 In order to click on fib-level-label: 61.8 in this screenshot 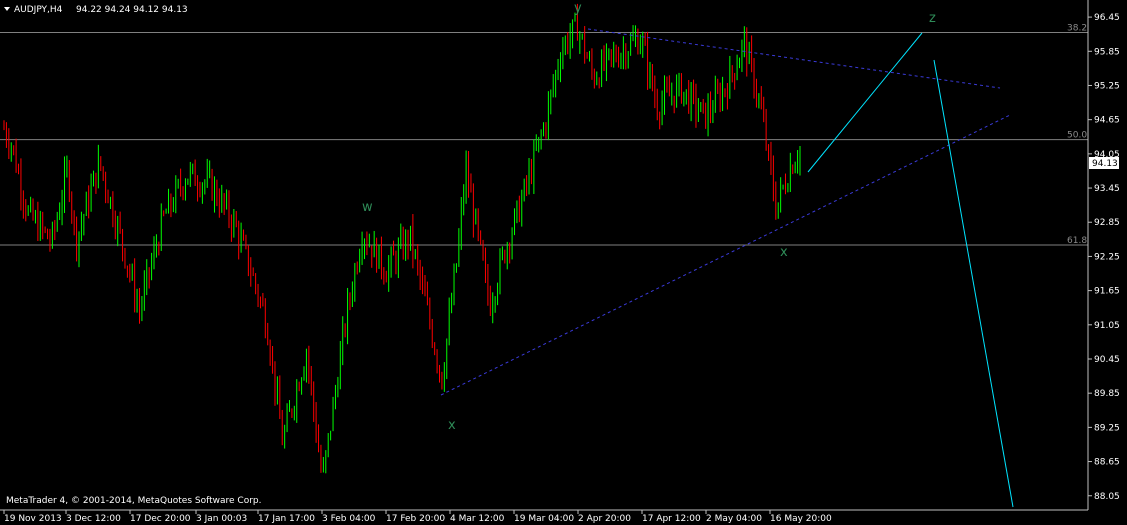, I will do `click(1077, 241)`.